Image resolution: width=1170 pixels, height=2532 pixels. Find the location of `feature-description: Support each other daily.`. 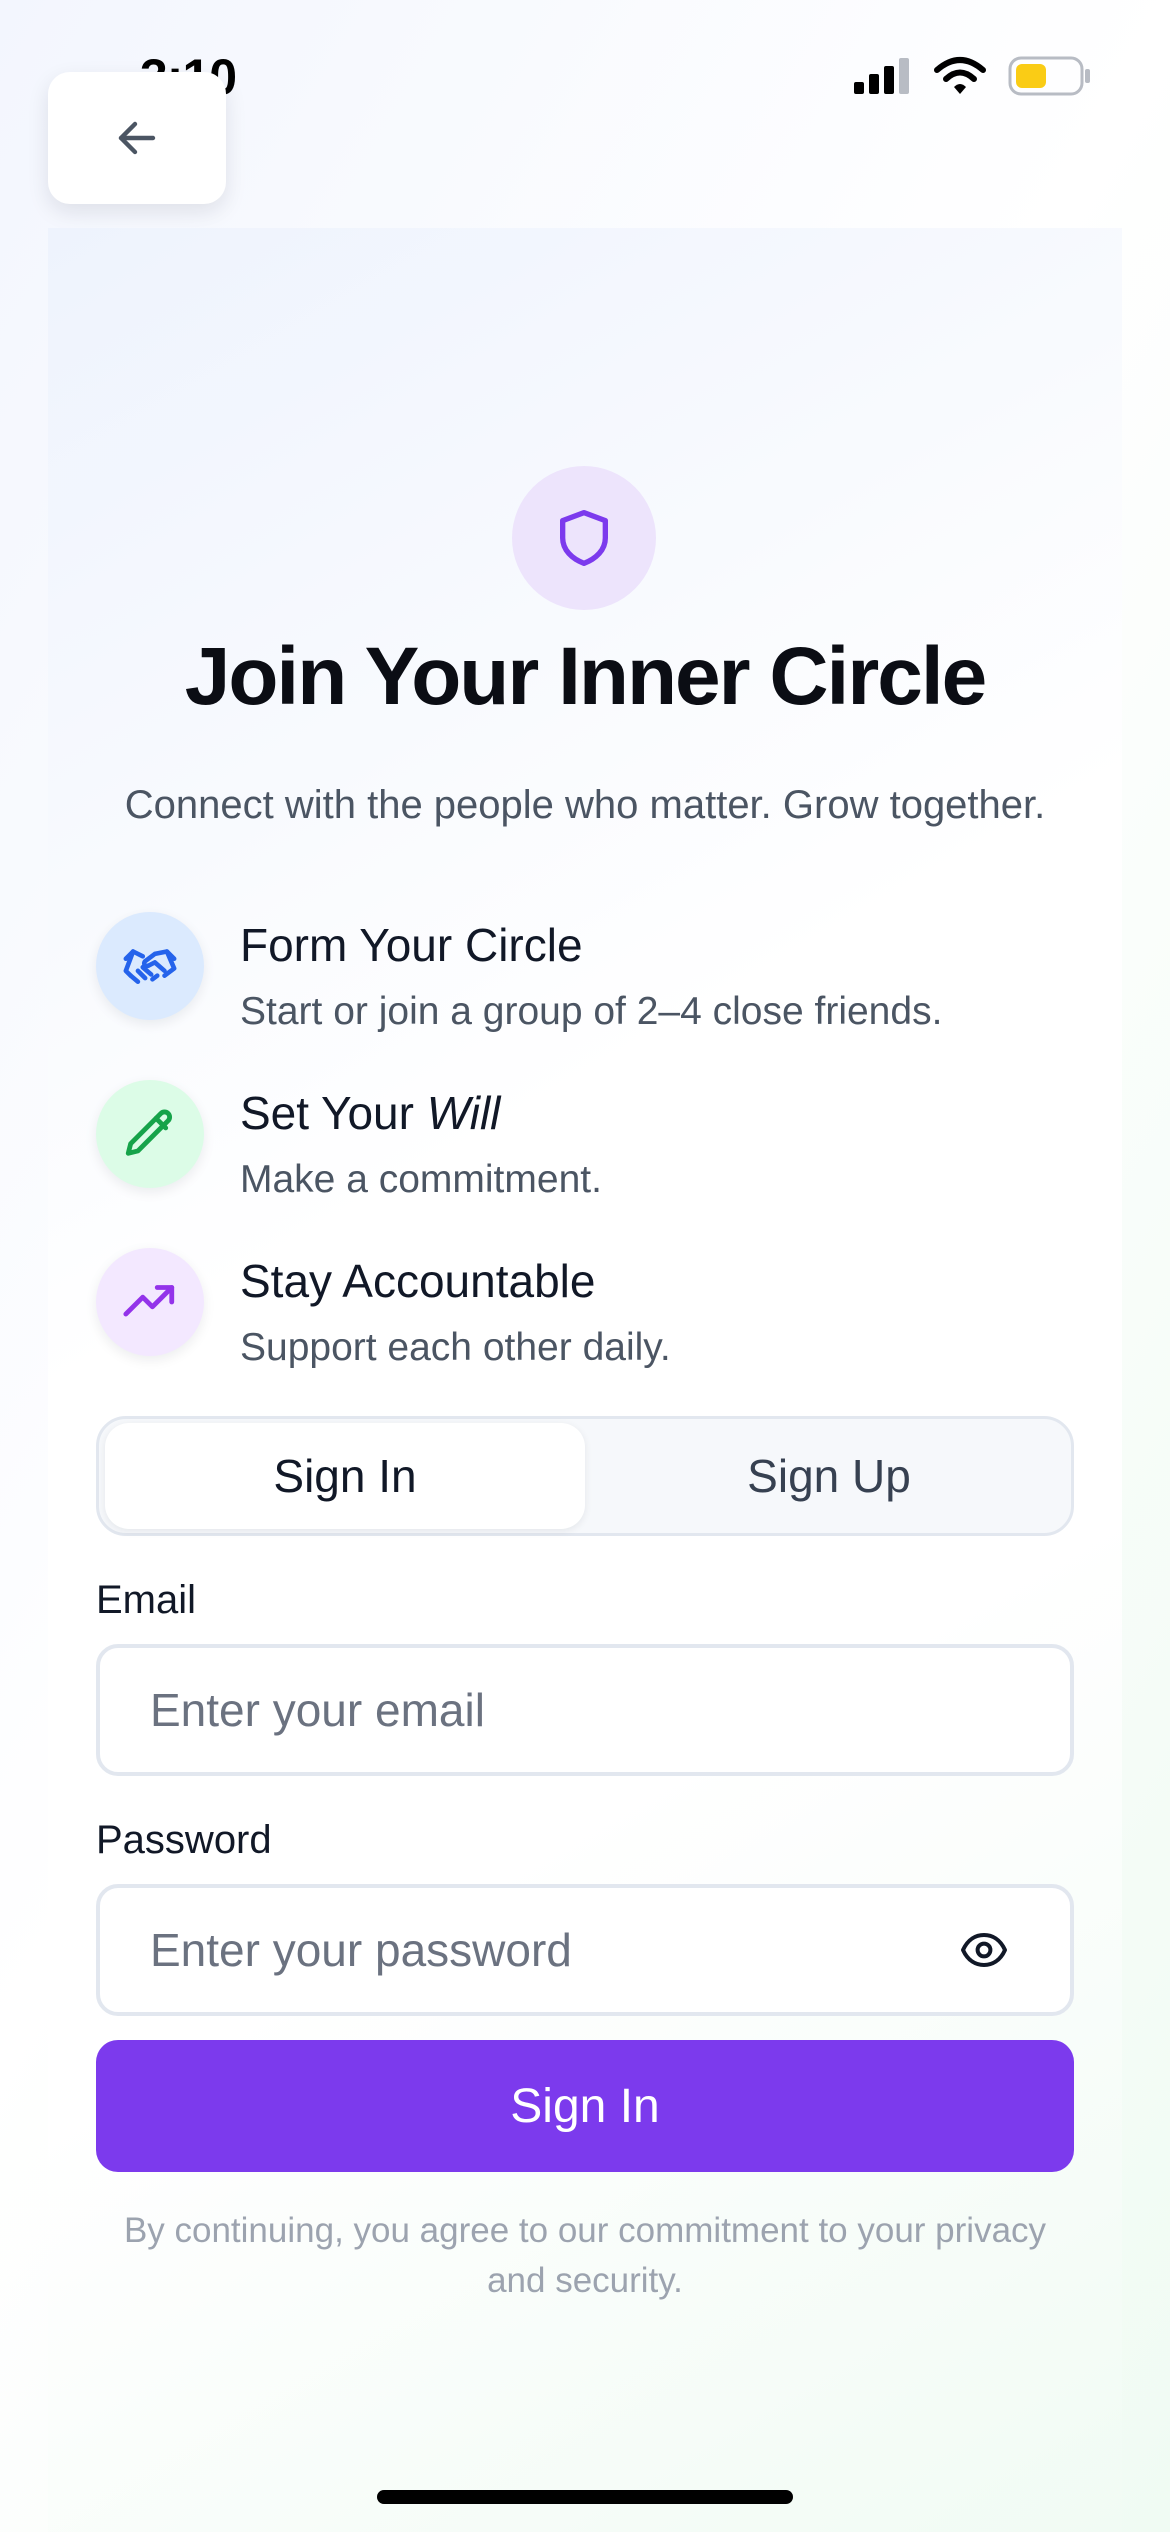

feature-description: Support each other daily. is located at coordinates (455, 1347).